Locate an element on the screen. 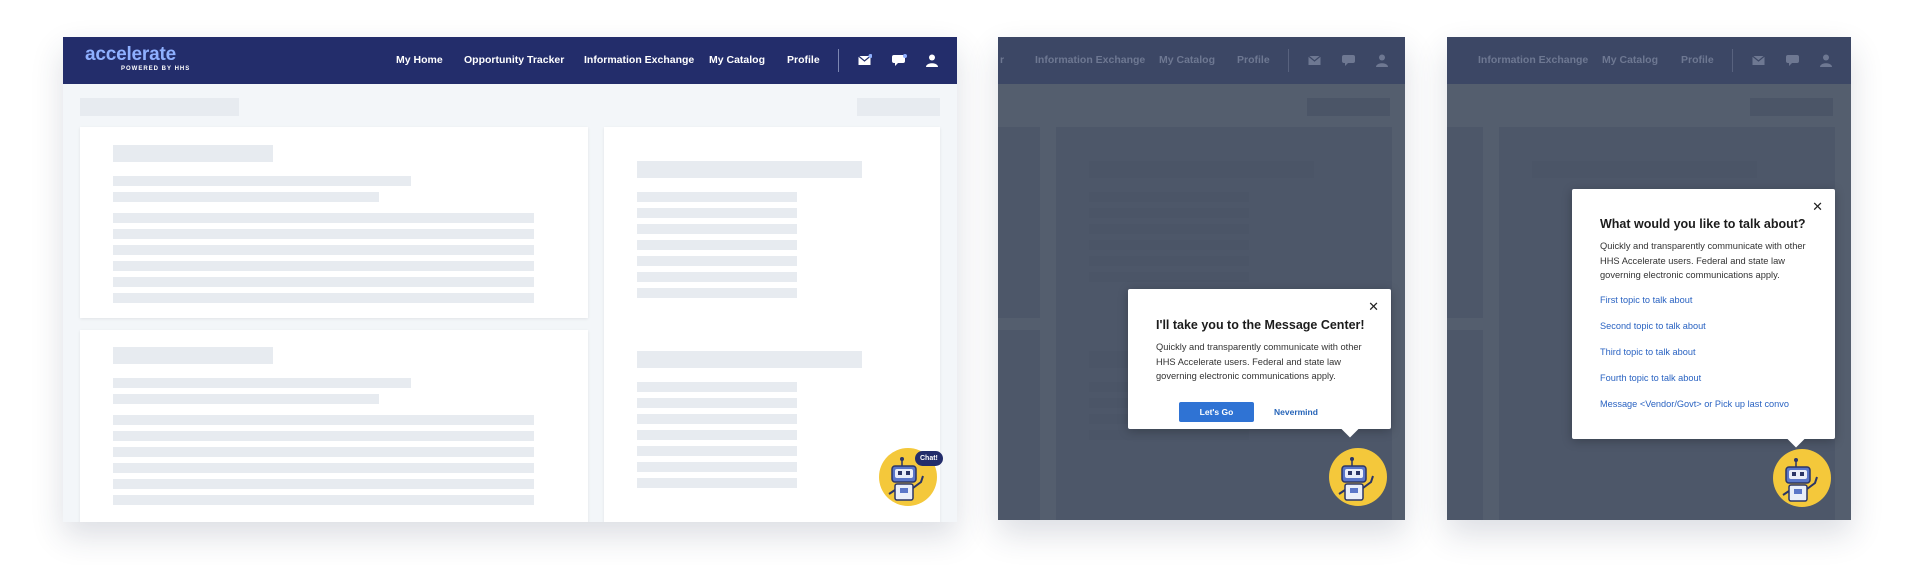 The width and height of the screenshot is (1920, 565). page-action-placeholder is located at coordinates (898, 107).